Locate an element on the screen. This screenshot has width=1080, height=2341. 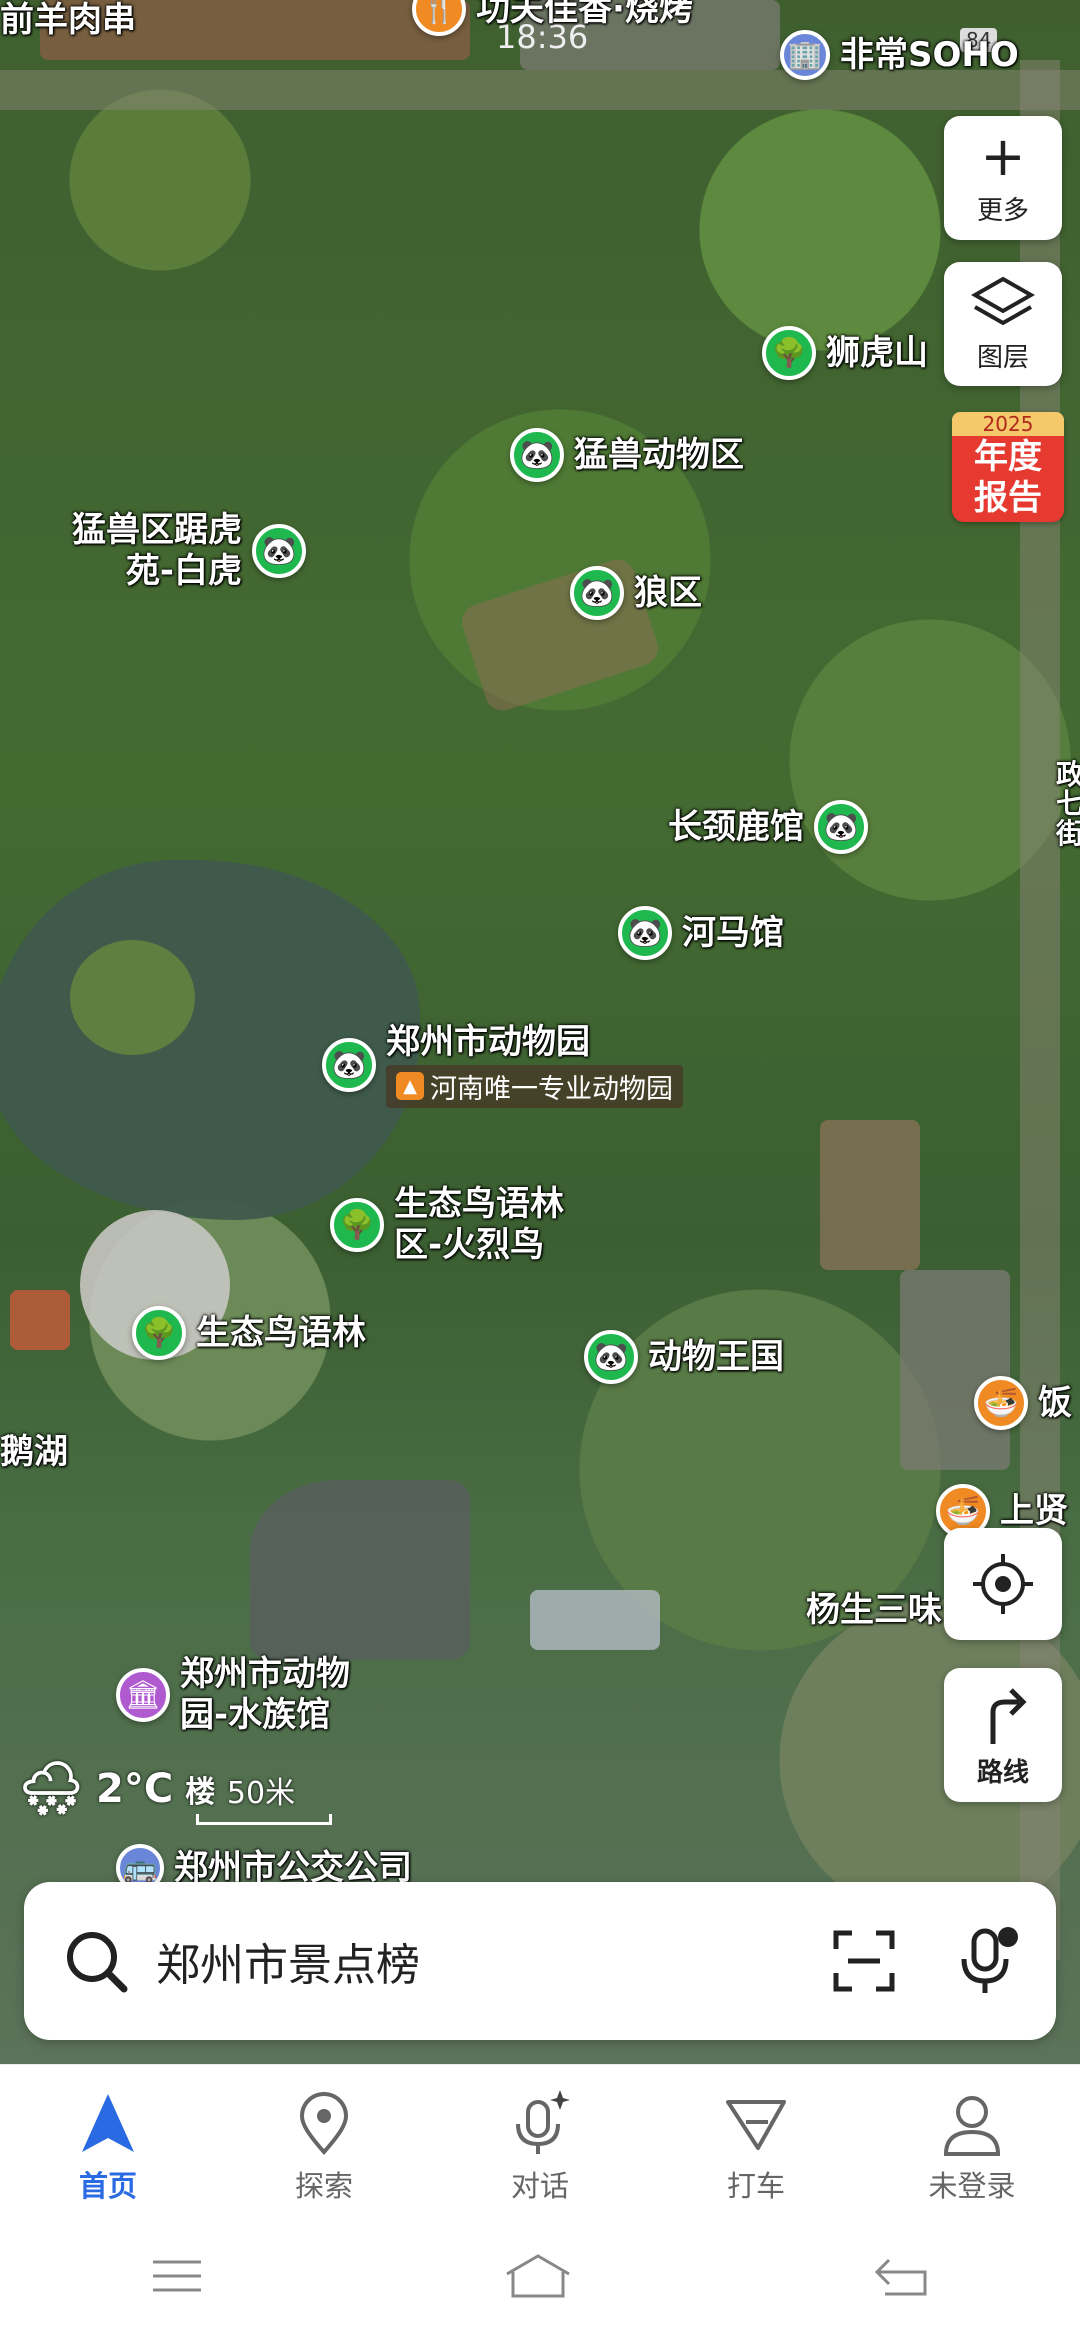
poi-top-left: 前羊肉串 is located at coordinates (68, 20).